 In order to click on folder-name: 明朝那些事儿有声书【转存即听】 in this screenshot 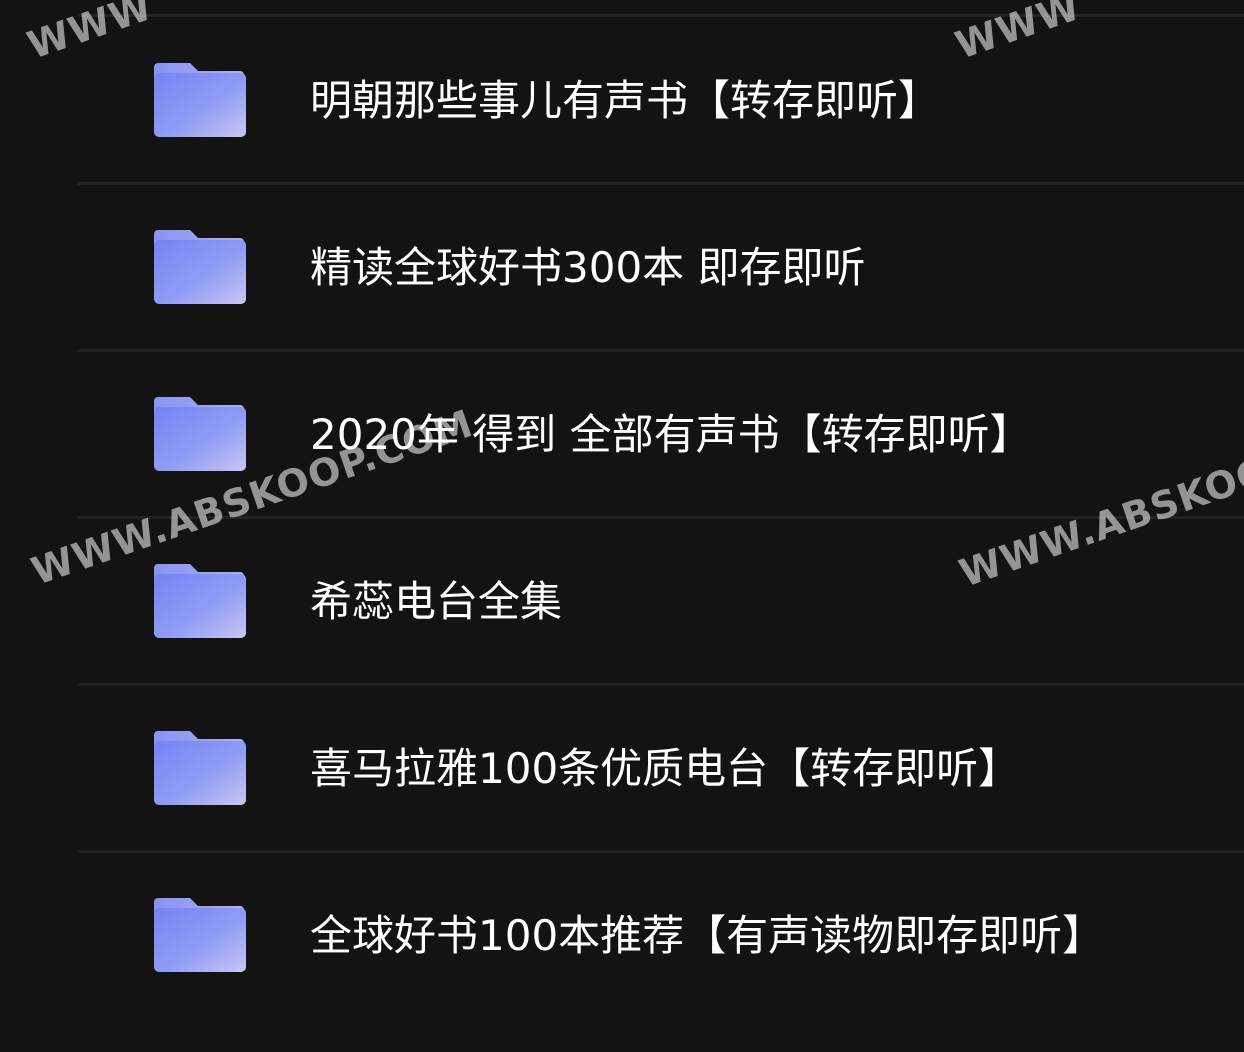, I will do `click(625, 100)`.